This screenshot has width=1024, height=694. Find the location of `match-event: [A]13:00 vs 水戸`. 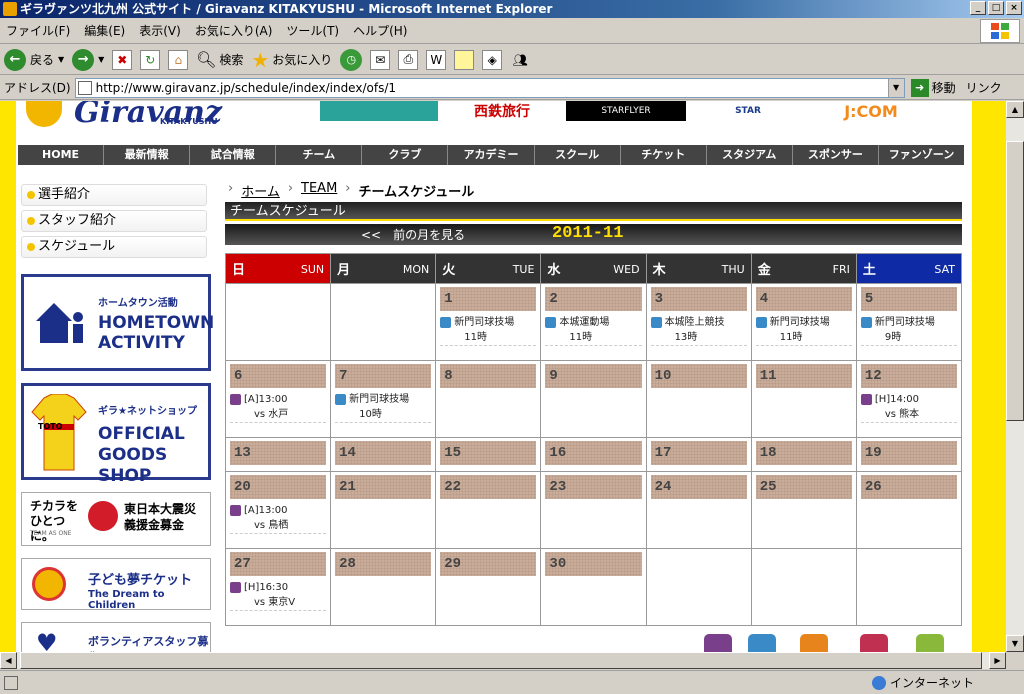

match-event: [A]13:00 vs 水戸 is located at coordinates (278, 407).